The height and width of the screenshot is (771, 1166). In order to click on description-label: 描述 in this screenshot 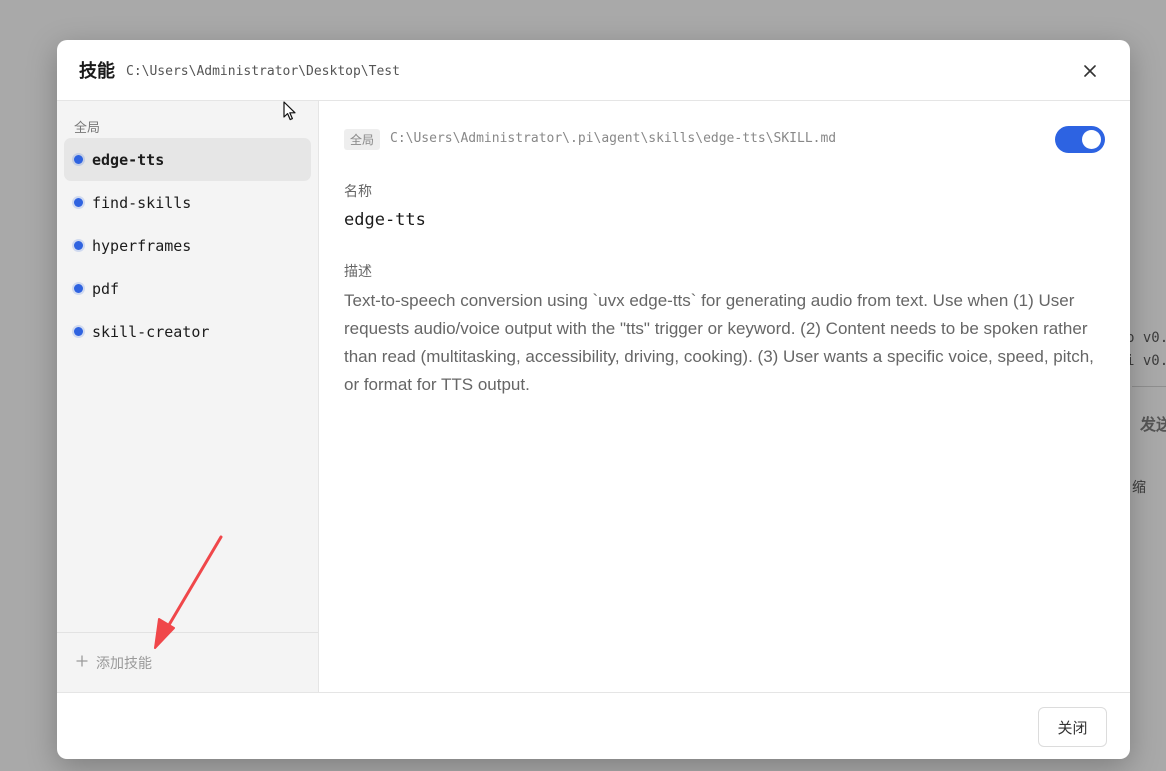, I will do `click(358, 272)`.